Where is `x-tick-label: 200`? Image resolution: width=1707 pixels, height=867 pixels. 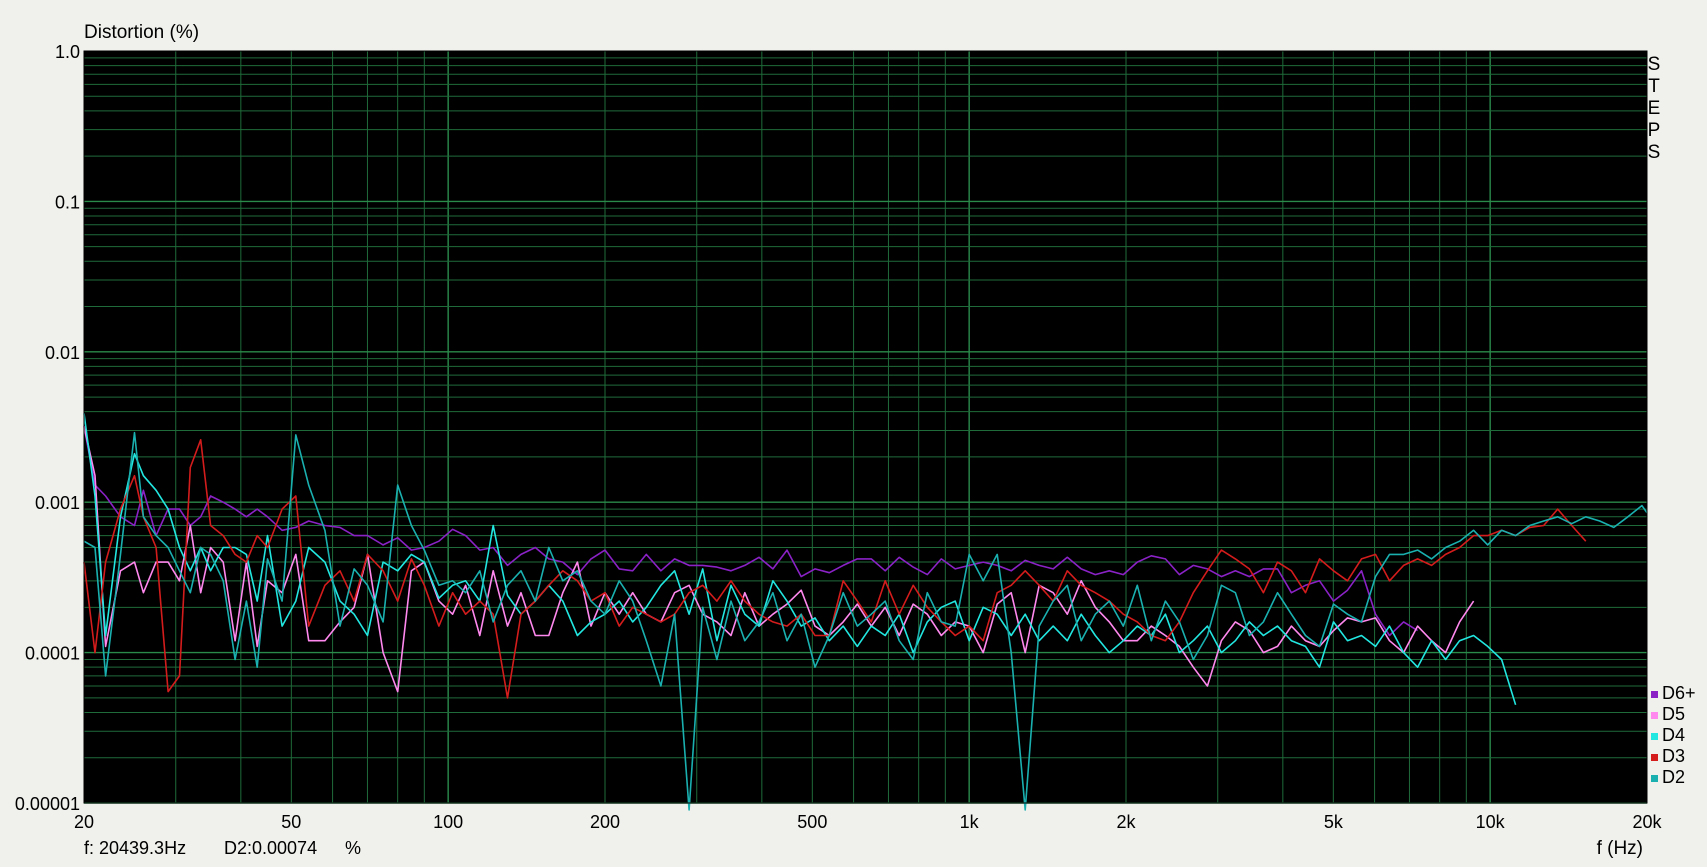
x-tick-label: 200 is located at coordinates (605, 822).